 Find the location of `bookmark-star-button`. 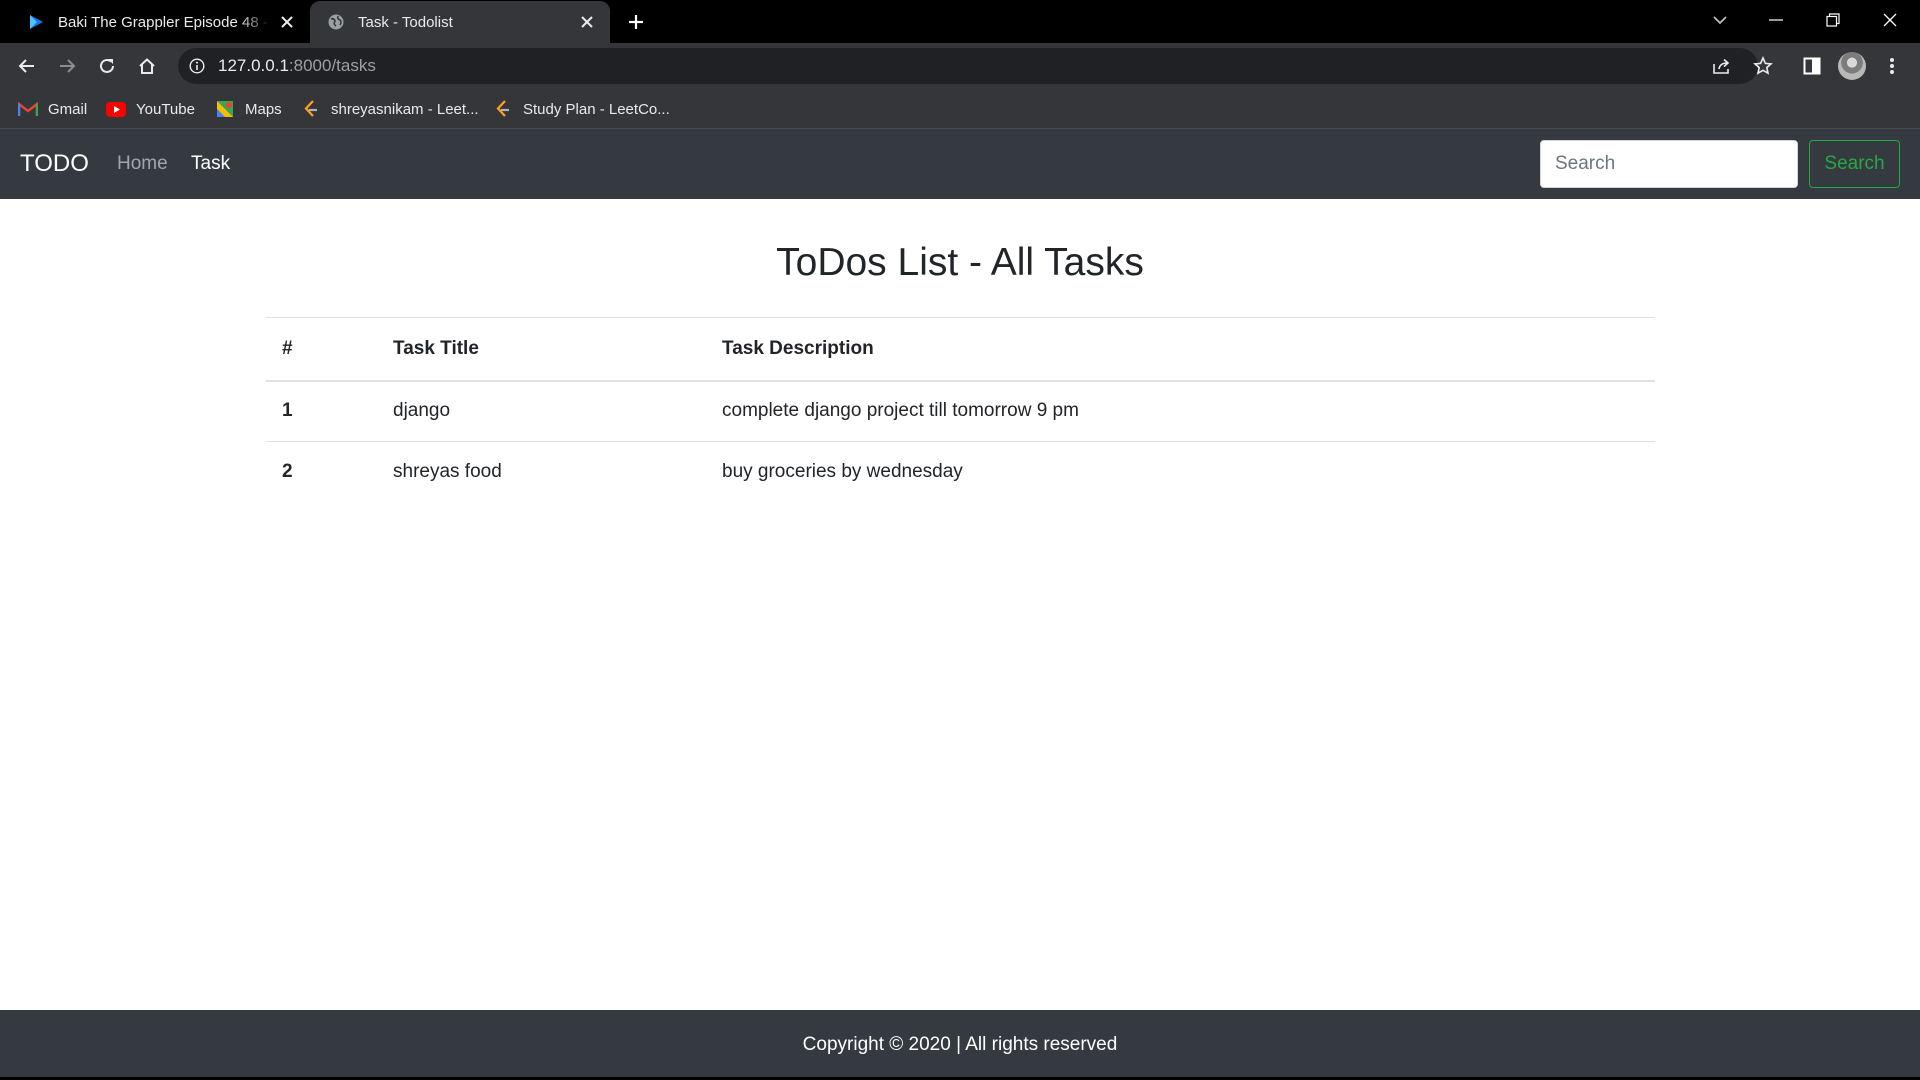

bookmark-star-button is located at coordinates (1763, 66).